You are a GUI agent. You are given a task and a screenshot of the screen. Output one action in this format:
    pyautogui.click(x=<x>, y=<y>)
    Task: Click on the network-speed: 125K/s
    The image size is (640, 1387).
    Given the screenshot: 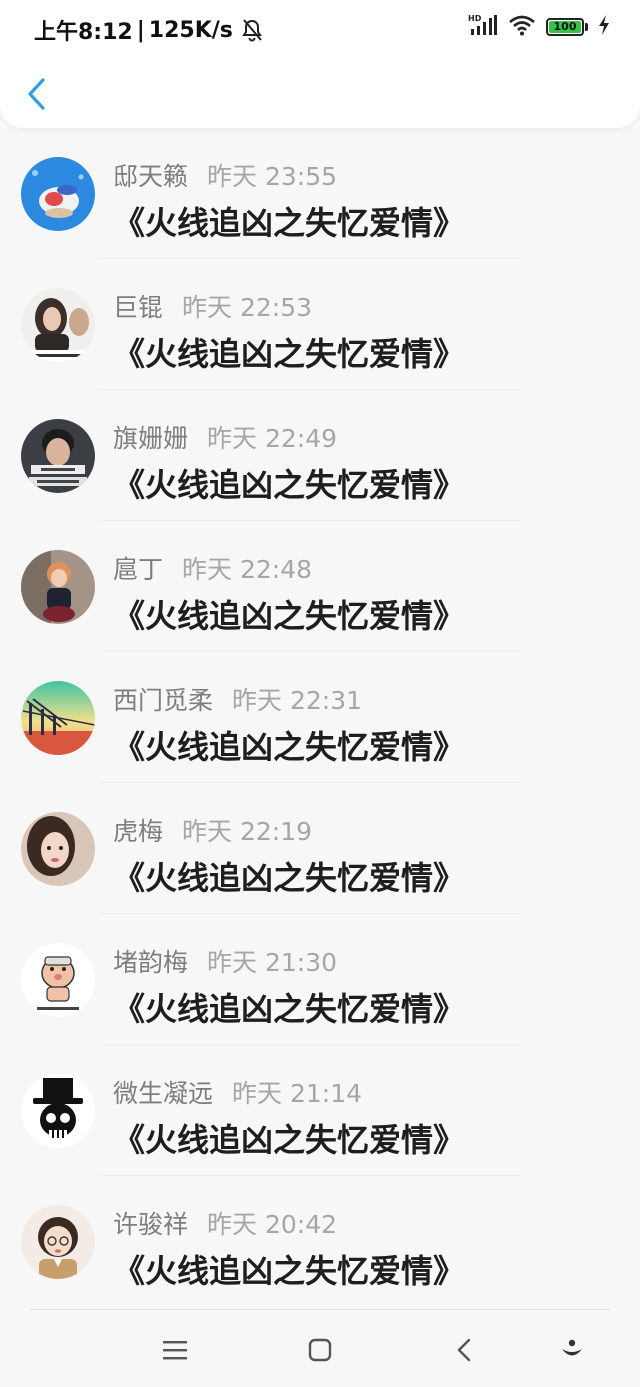 What is the action you would take?
    pyautogui.click(x=190, y=30)
    